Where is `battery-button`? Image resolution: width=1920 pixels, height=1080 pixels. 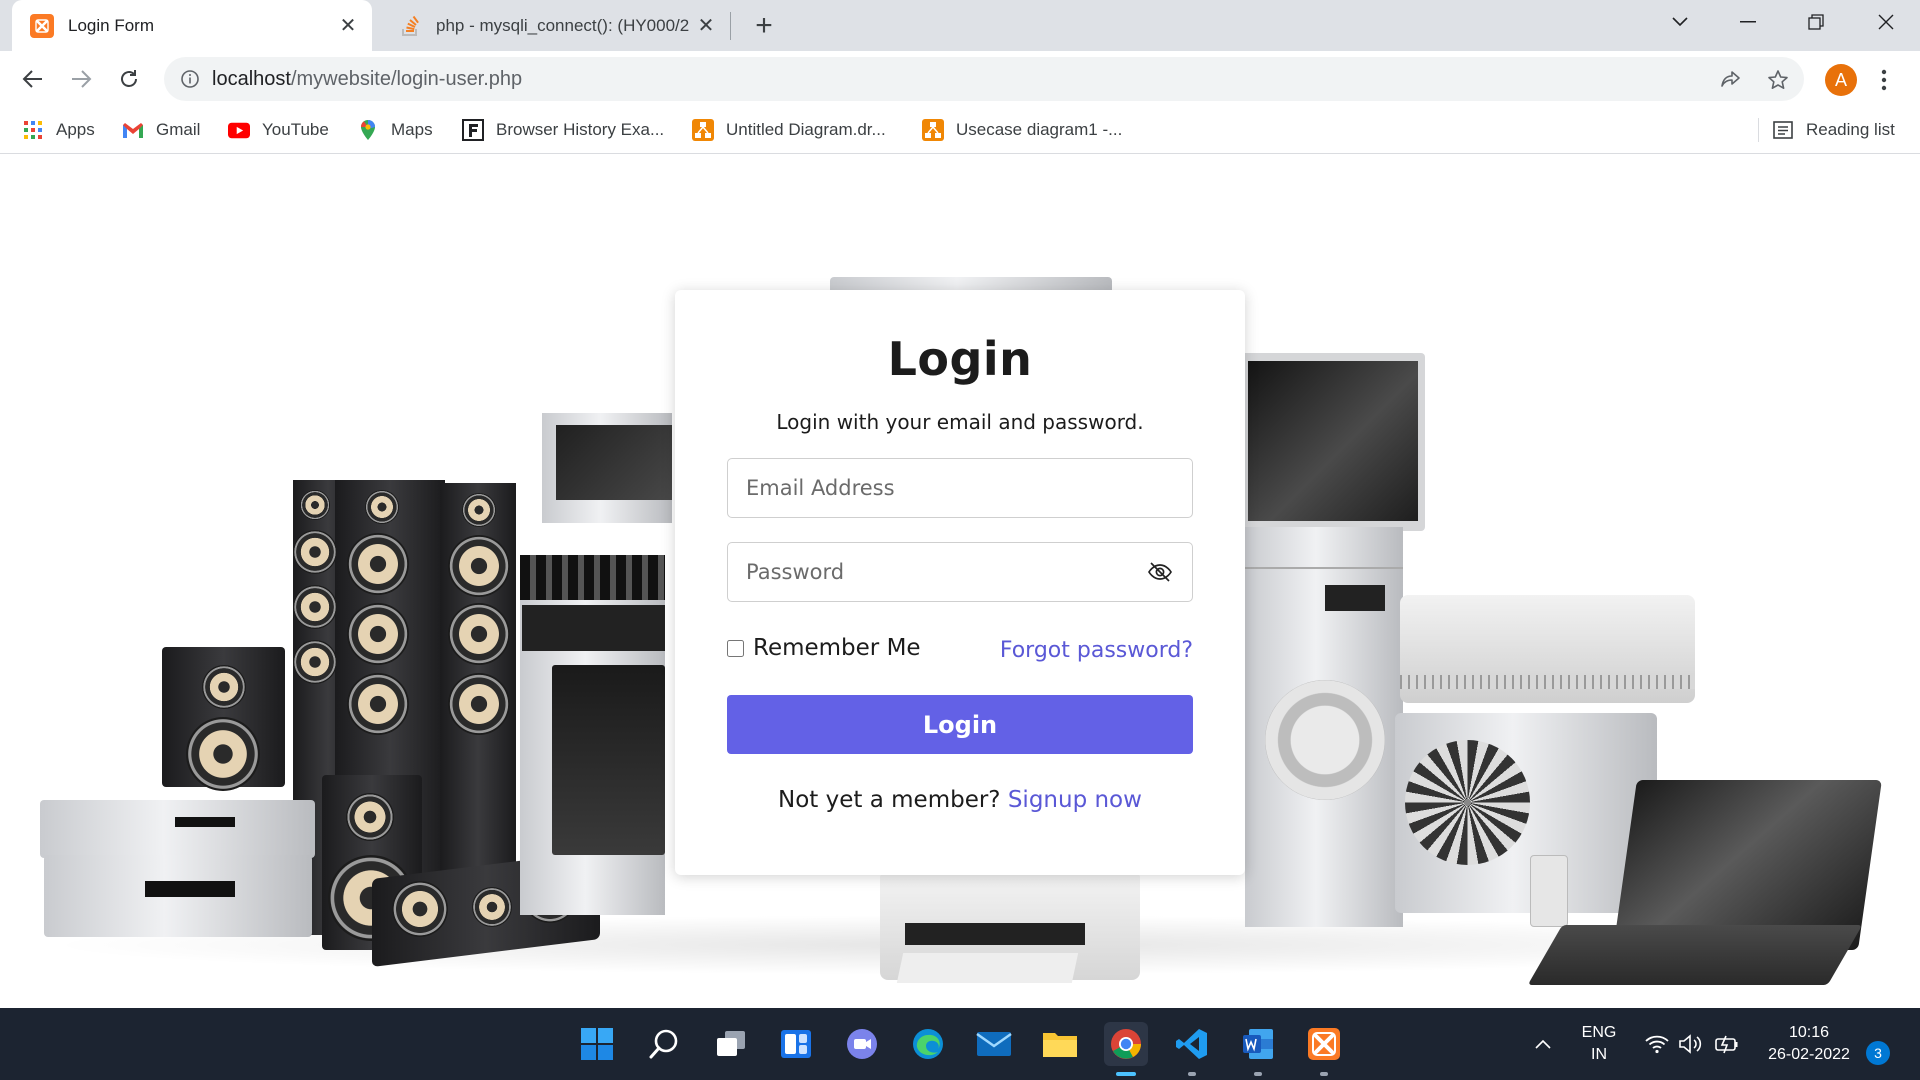 battery-button is located at coordinates (1727, 1044).